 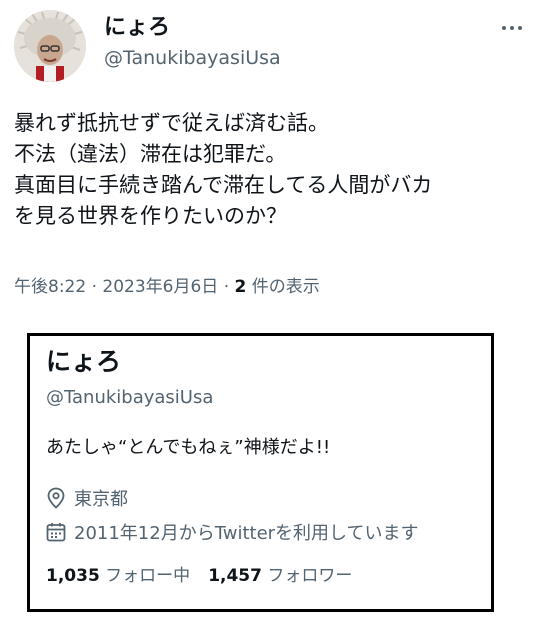 I want to click on tweet-text-line: 真面目に手続き踏んで滞在してる人間がバカ, so click(x=223, y=185).